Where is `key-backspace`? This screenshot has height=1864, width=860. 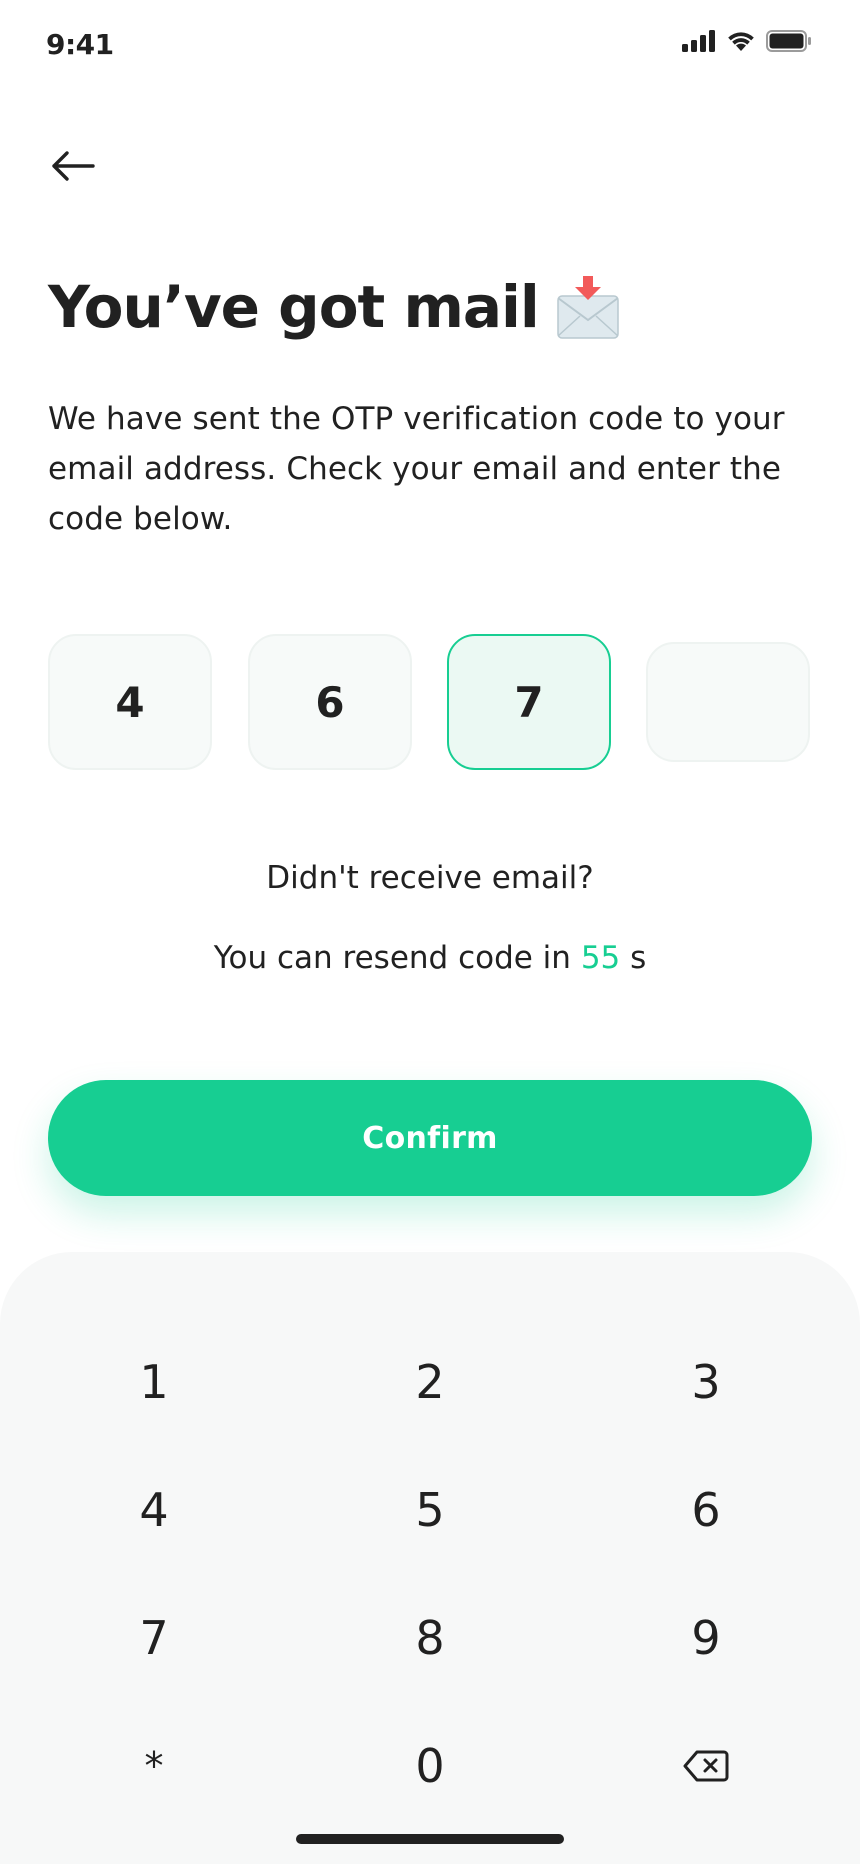 key-backspace is located at coordinates (706, 1766).